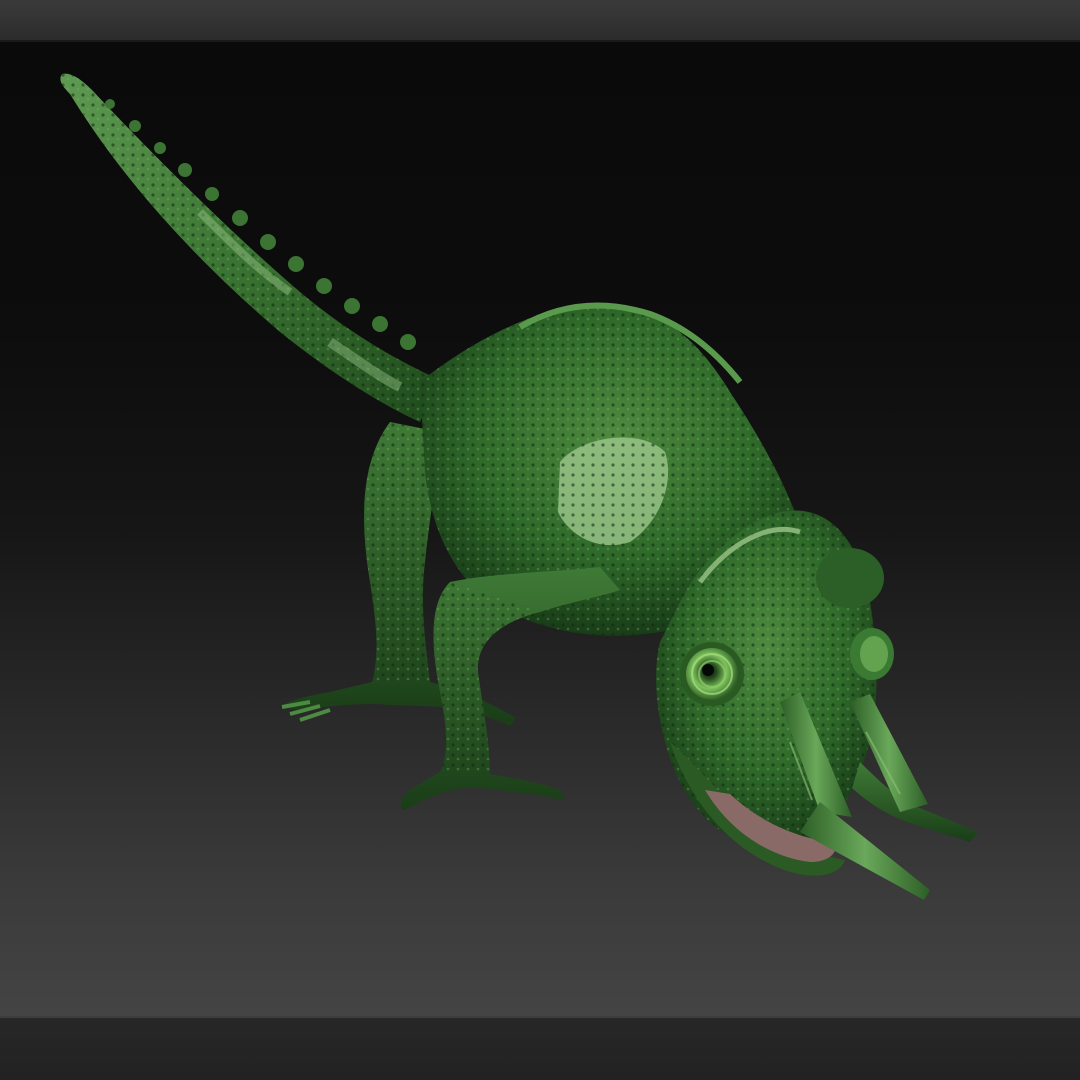 This screenshot has height=1080, width=1080. What do you see at coordinates (712, 674) in the screenshot?
I see `eye` at bounding box center [712, 674].